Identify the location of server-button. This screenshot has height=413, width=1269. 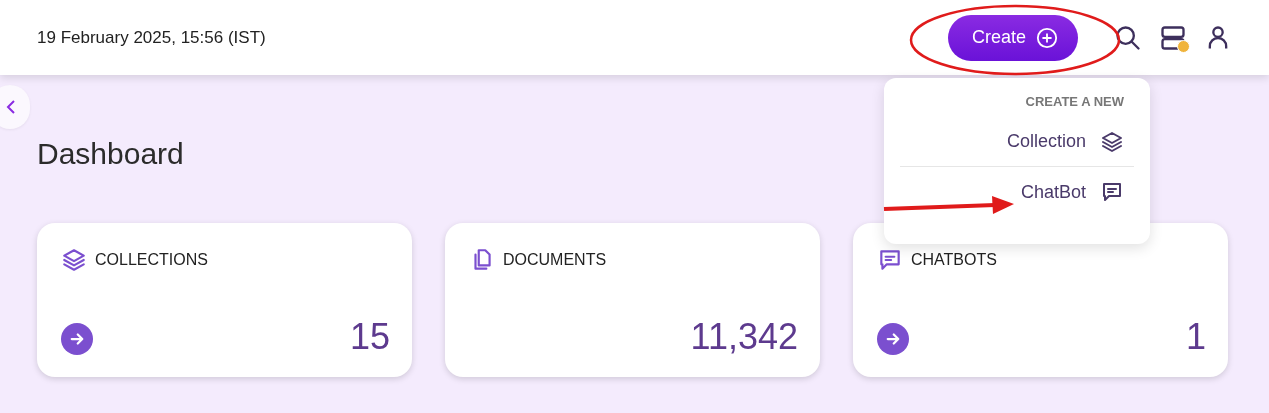
(1173, 37).